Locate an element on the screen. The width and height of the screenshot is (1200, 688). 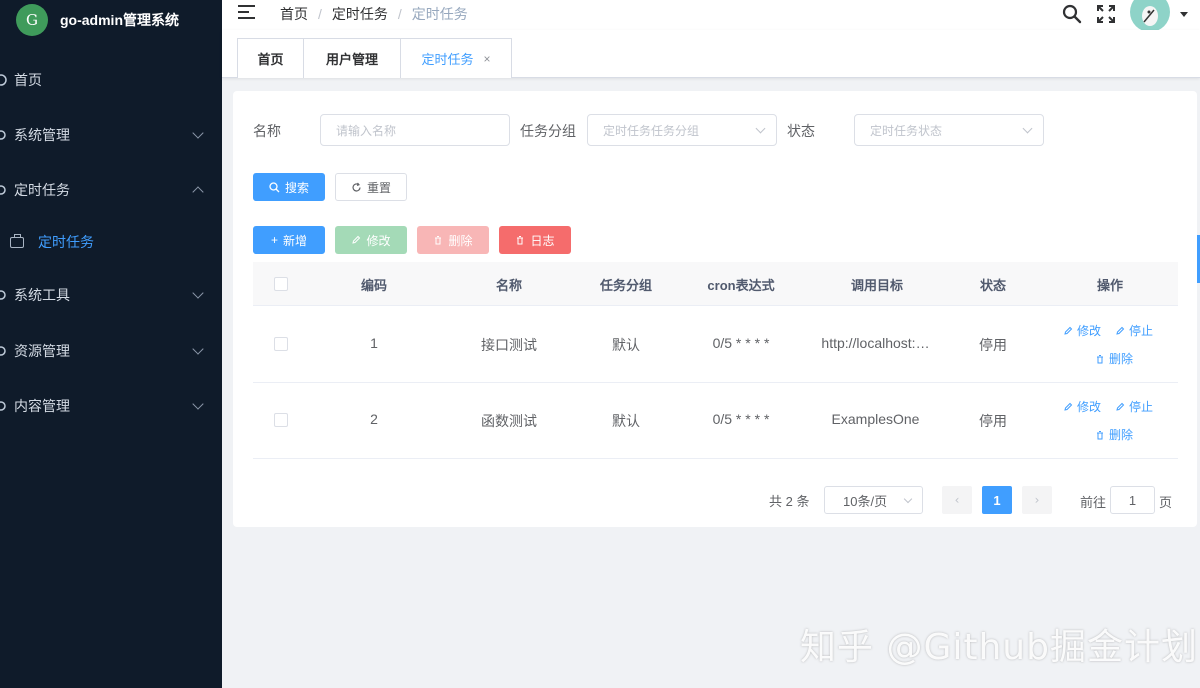
caret-down-icon is located at coordinates (1184, 14).